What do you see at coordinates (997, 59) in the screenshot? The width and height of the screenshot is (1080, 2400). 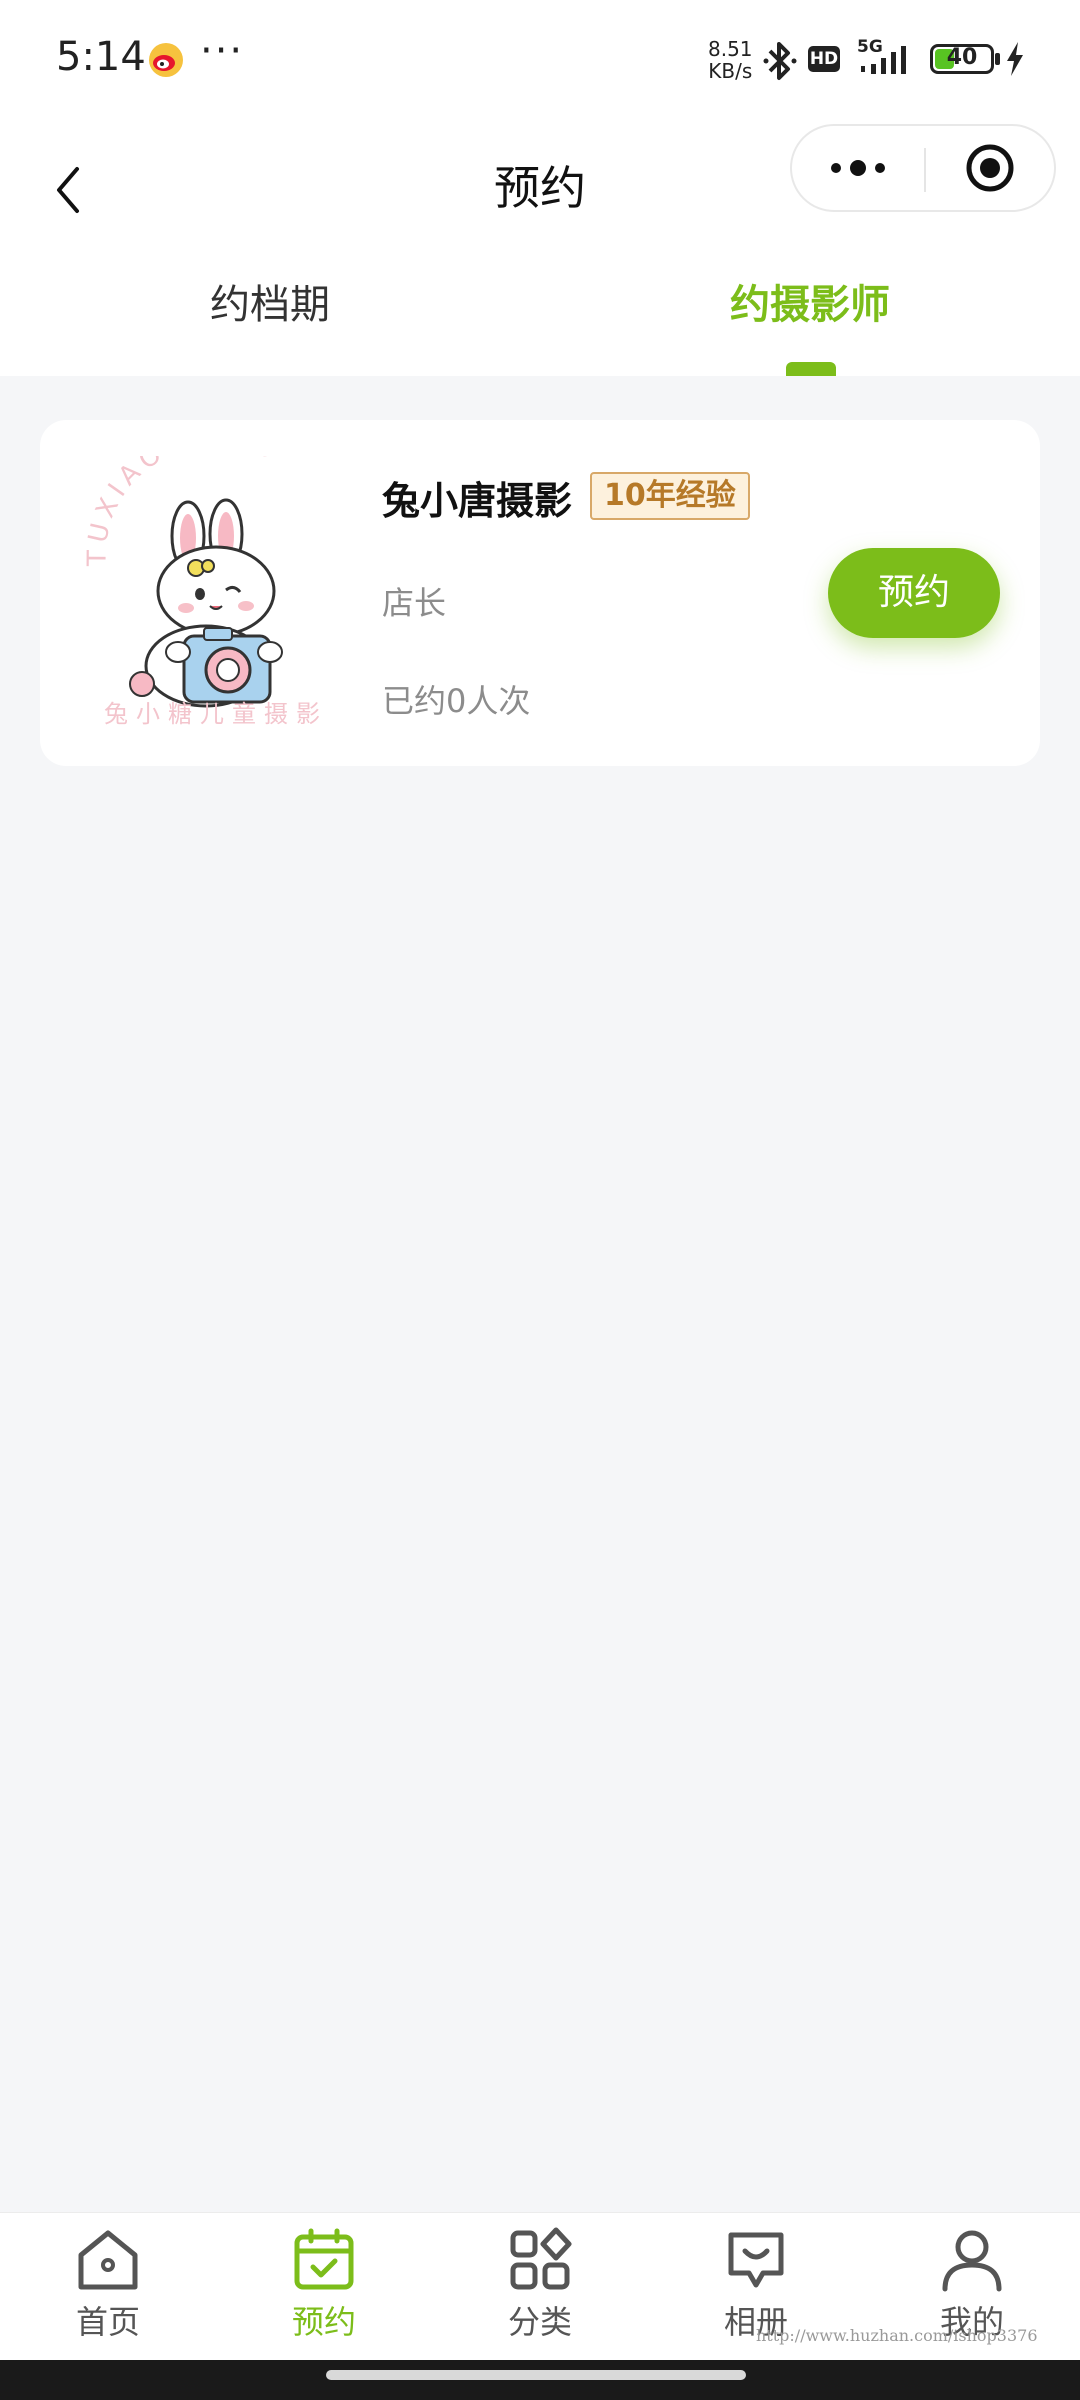 I see `battery-cap` at bounding box center [997, 59].